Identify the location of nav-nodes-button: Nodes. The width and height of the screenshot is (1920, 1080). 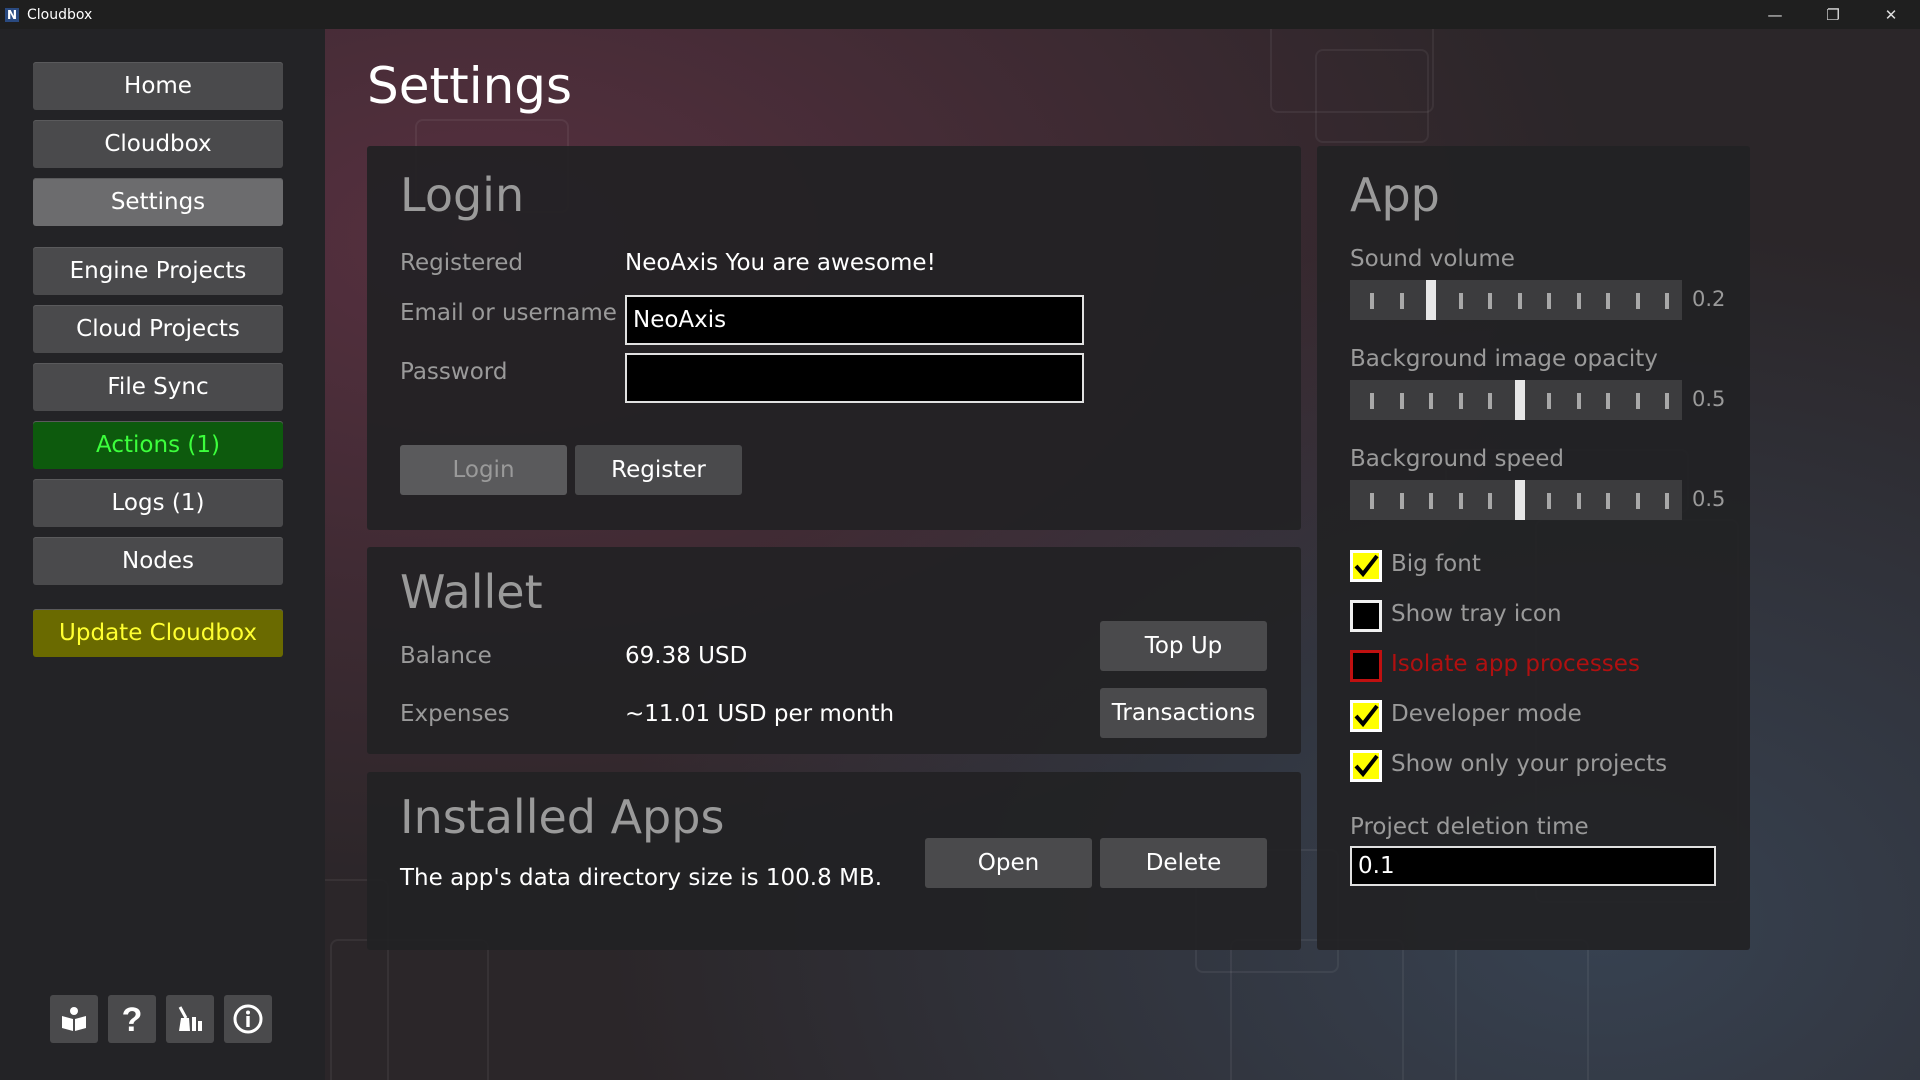
(158, 561).